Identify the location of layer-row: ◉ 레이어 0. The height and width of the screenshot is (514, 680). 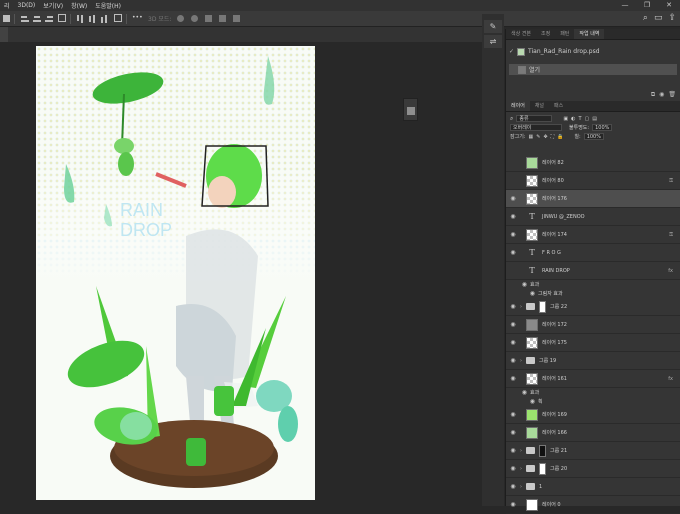
(593, 505).